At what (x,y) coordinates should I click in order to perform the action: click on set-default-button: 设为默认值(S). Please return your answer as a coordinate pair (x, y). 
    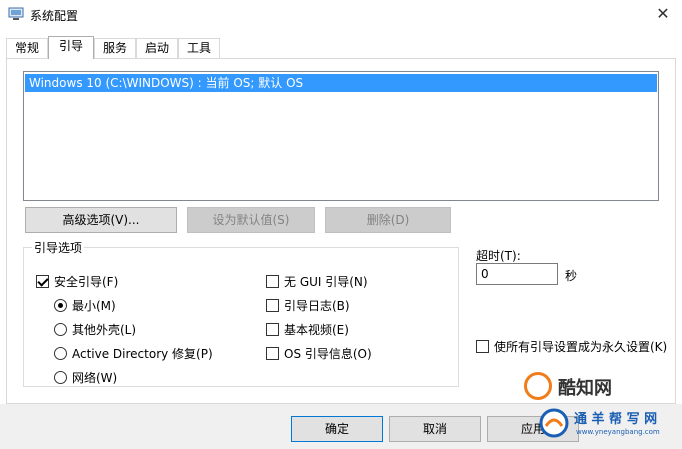
    Looking at the image, I should click on (251, 220).